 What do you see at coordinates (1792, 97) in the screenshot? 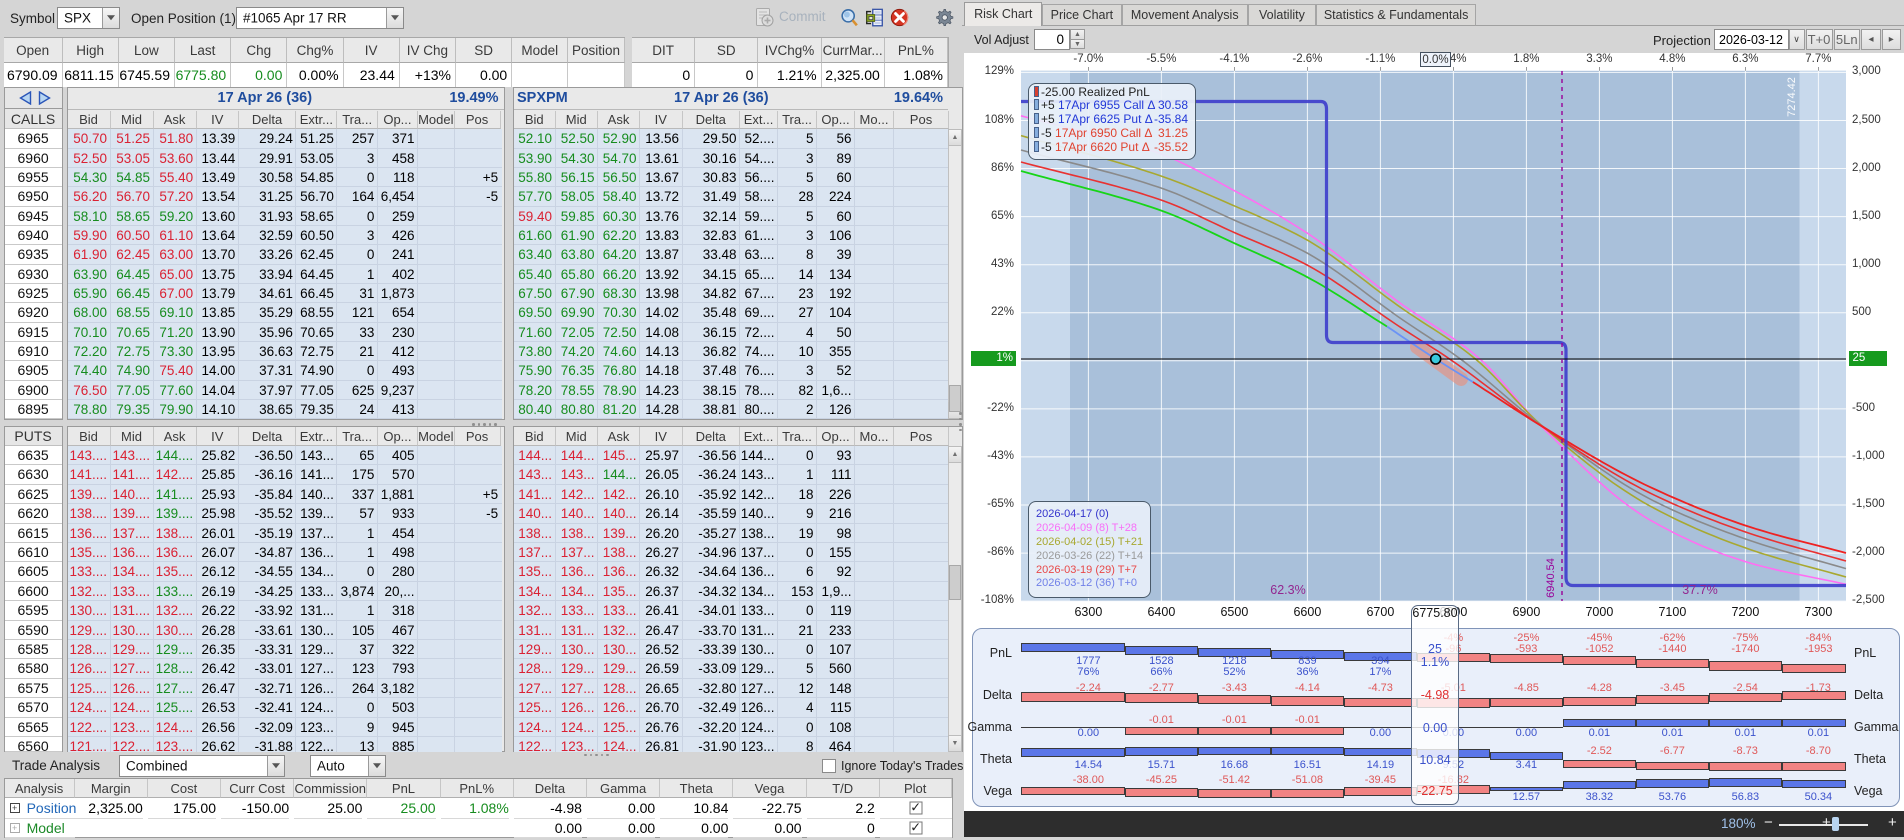
I see `svg-text: 7274.42` at bounding box center [1792, 97].